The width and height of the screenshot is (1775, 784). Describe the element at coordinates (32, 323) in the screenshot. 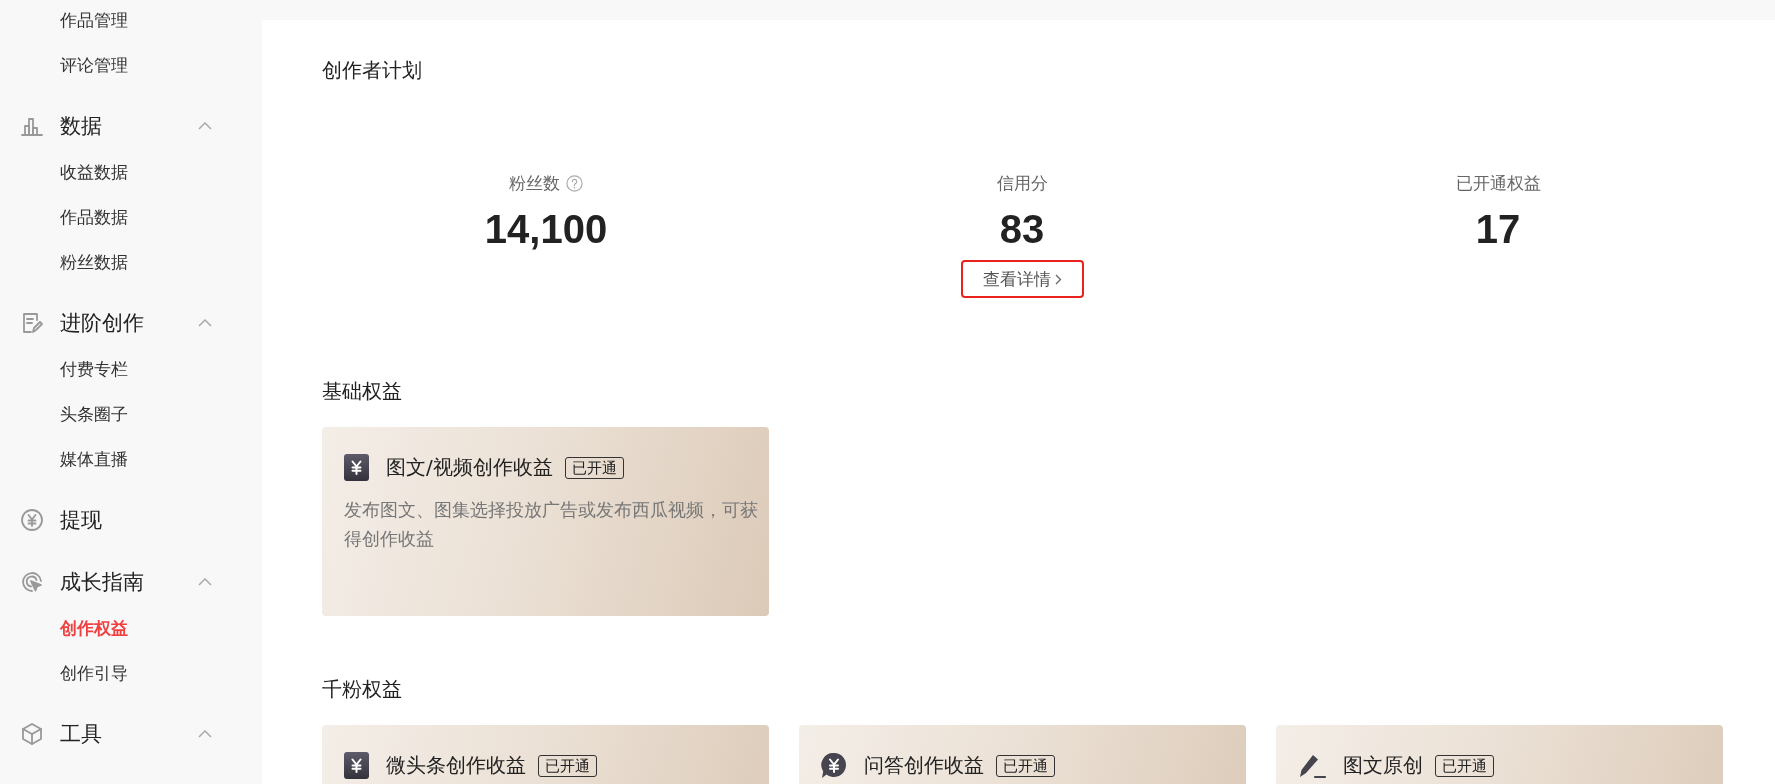

I see `document-pencil-icon` at that location.